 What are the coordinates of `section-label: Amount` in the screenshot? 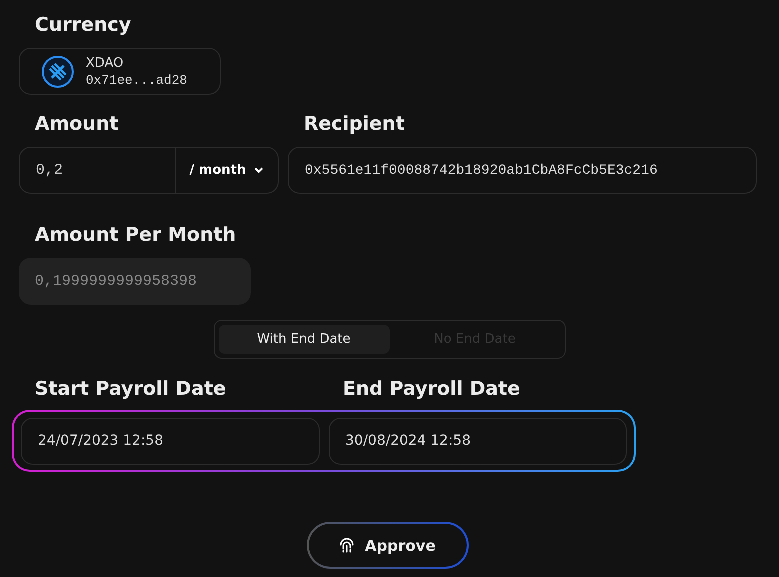 It's located at (77, 124).